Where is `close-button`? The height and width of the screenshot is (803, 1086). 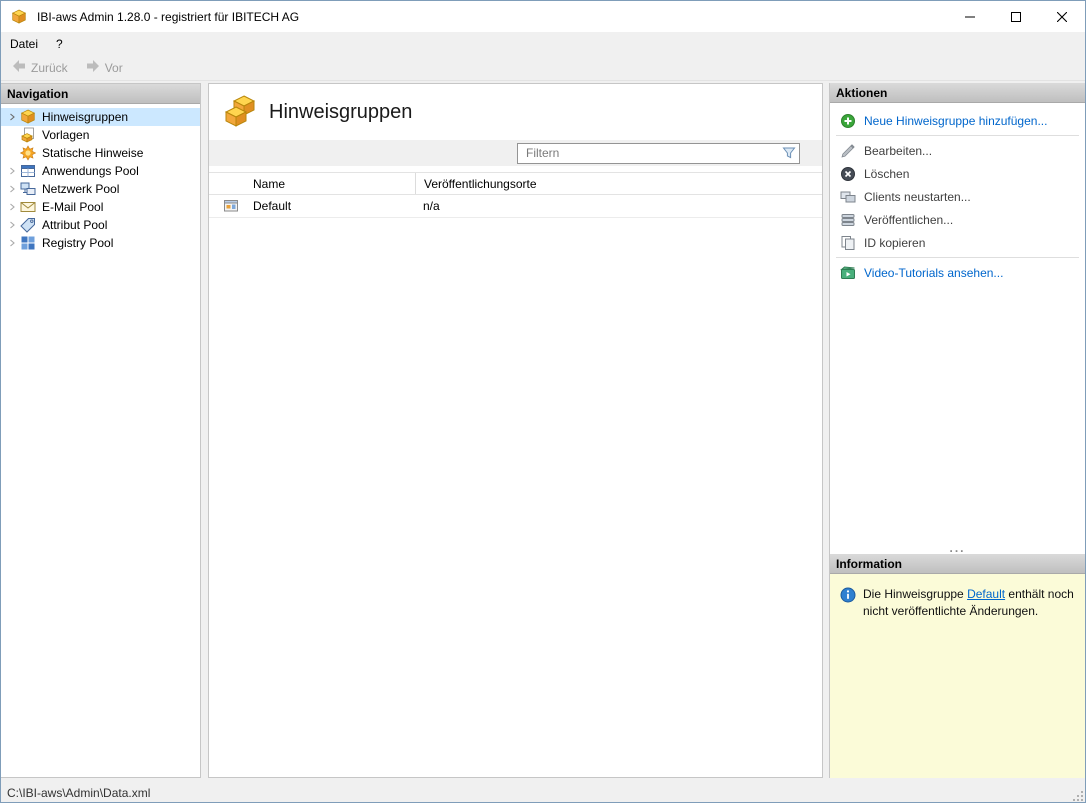 close-button is located at coordinates (1062, 16).